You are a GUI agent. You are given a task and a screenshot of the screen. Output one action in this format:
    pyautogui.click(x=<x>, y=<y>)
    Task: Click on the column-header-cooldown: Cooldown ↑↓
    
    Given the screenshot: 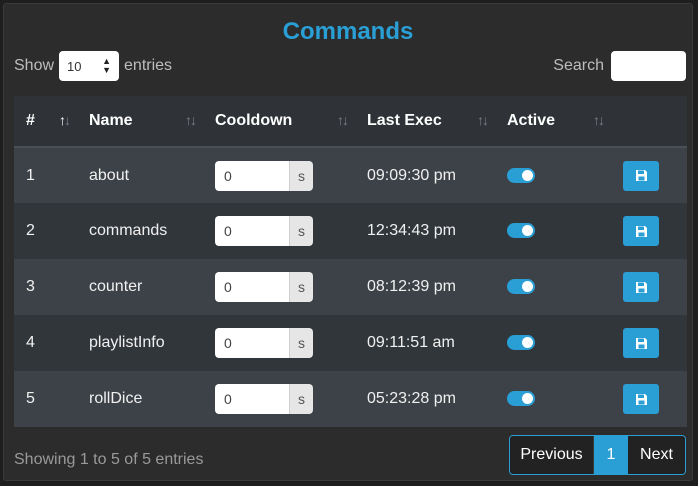 What is the action you would take?
    pyautogui.click(x=279, y=122)
    